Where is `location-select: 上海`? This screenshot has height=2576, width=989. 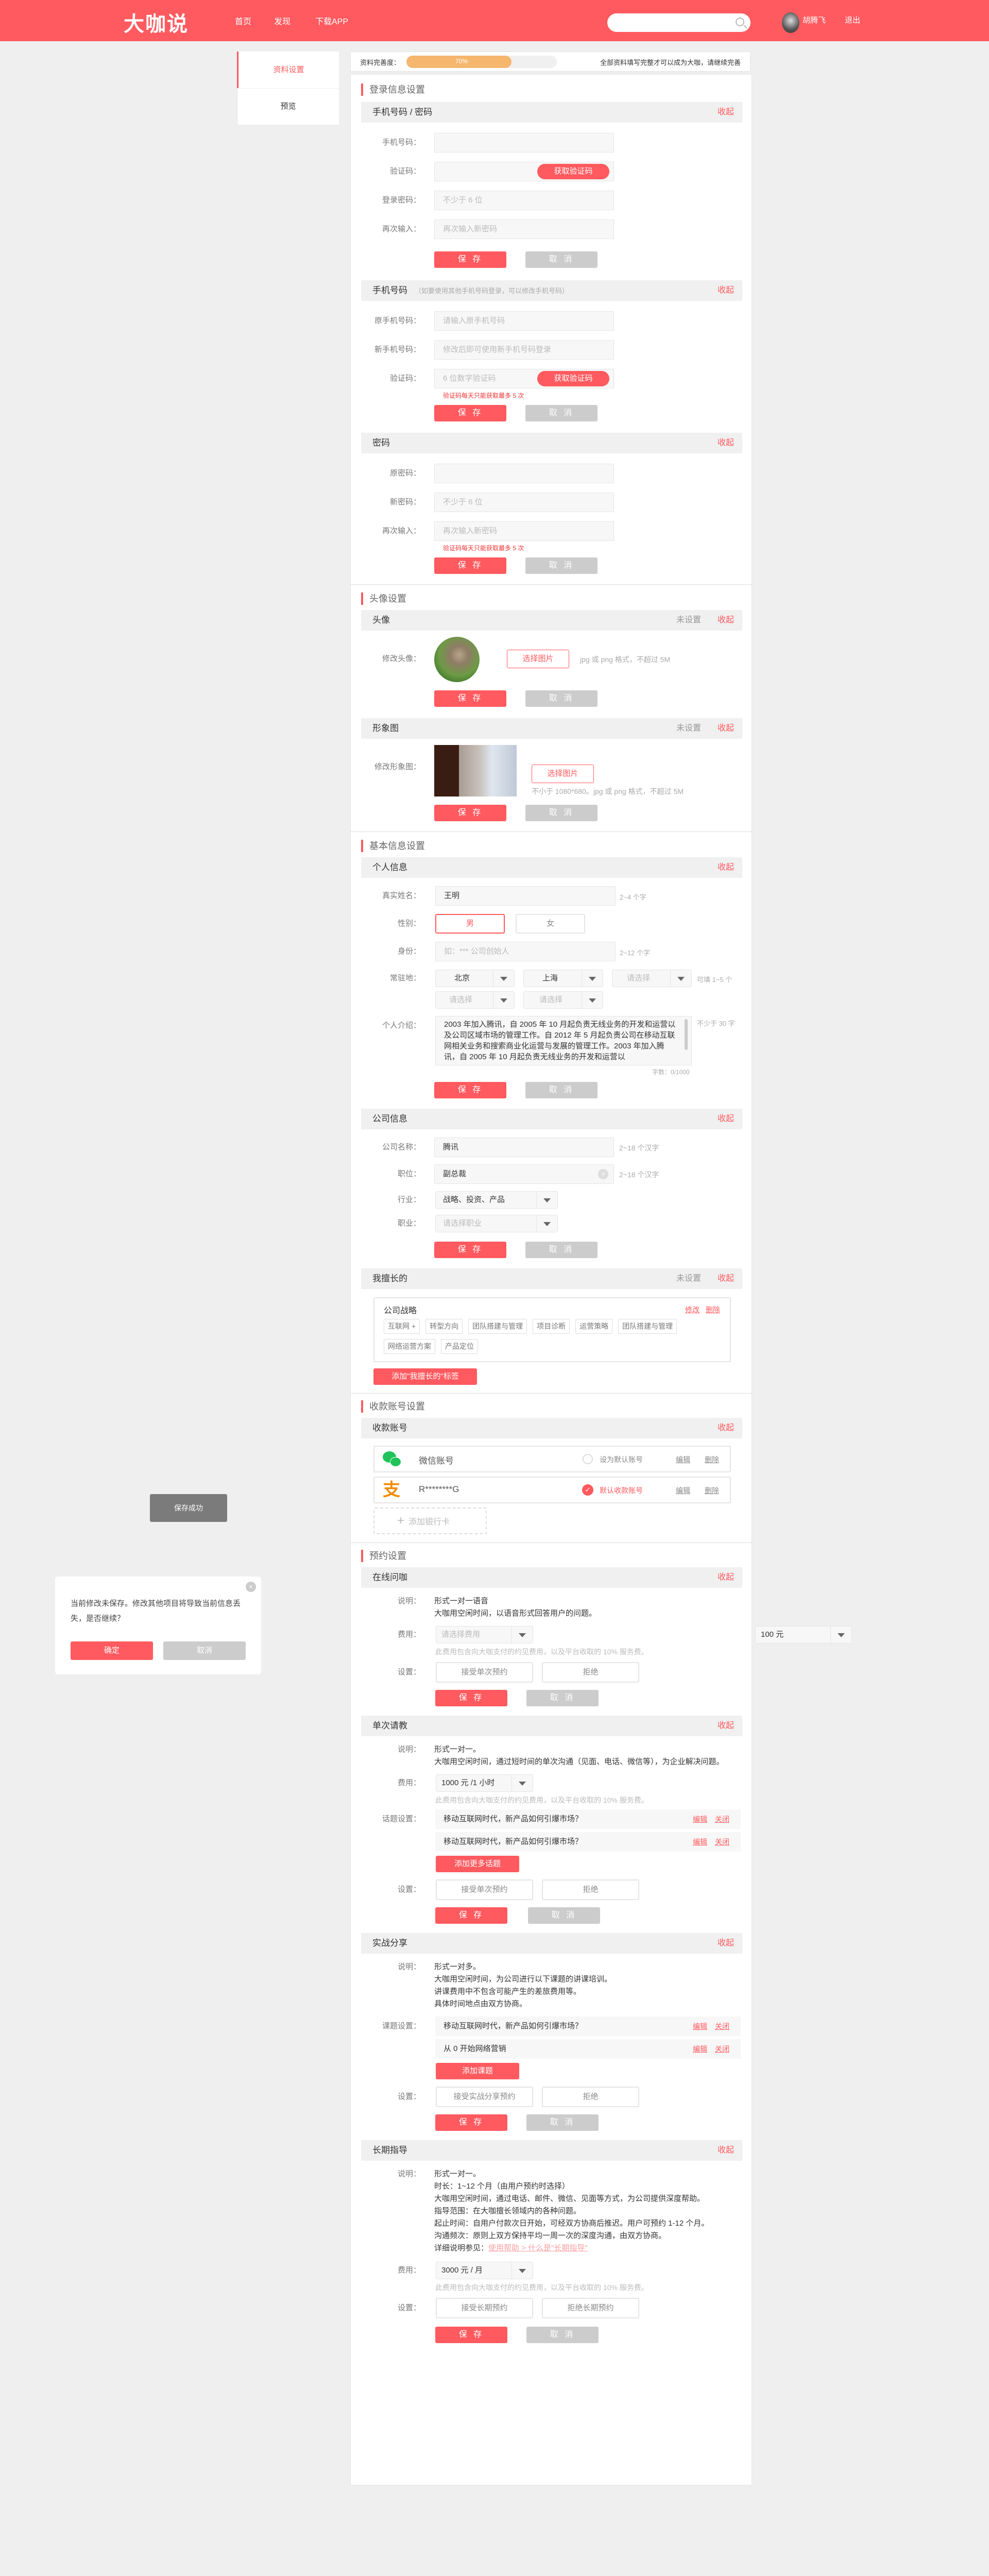
location-select: 上海 is located at coordinates (563, 979).